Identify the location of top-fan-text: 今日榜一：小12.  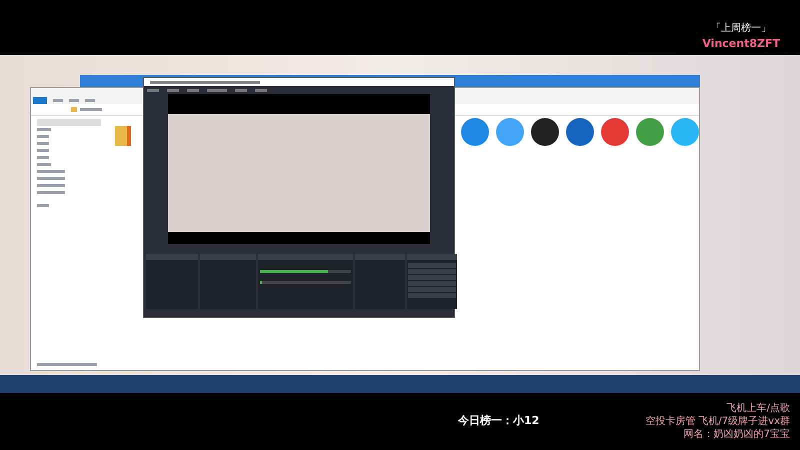
(499, 421).